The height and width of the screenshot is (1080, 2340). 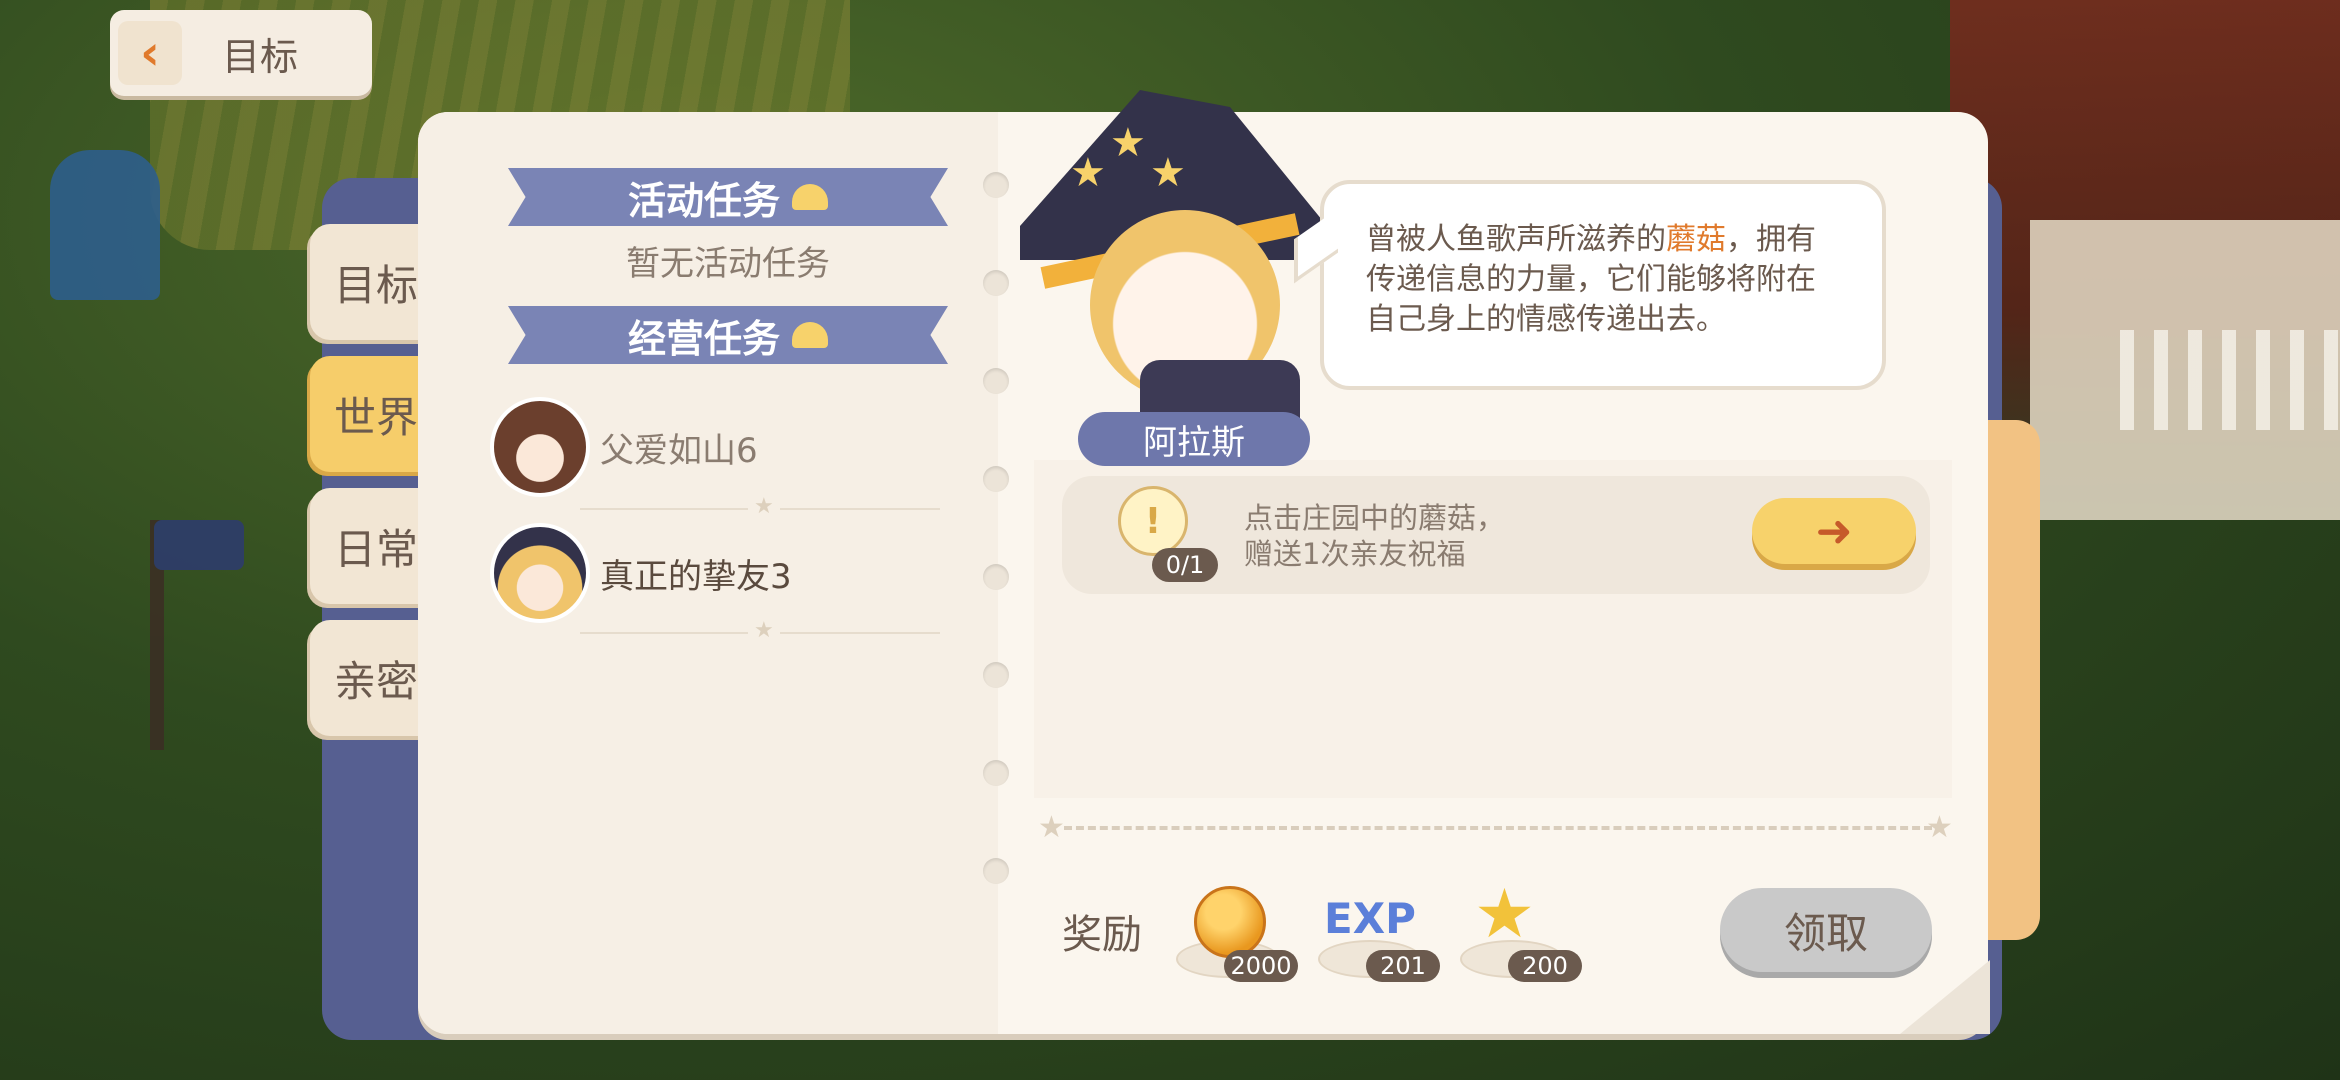 What do you see at coordinates (728, 264) in the screenshot?
I see `activity-empty-text: 暂无活动任务` at bounding box center [728, 264].